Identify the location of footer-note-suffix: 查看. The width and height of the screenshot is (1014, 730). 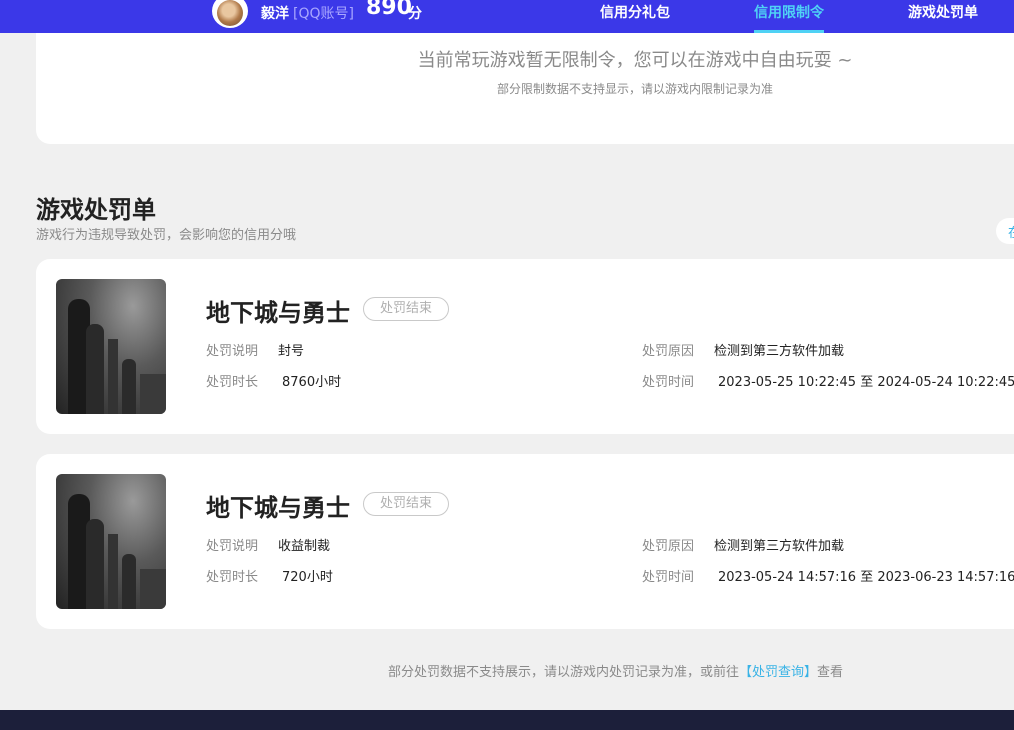
(830, 672).